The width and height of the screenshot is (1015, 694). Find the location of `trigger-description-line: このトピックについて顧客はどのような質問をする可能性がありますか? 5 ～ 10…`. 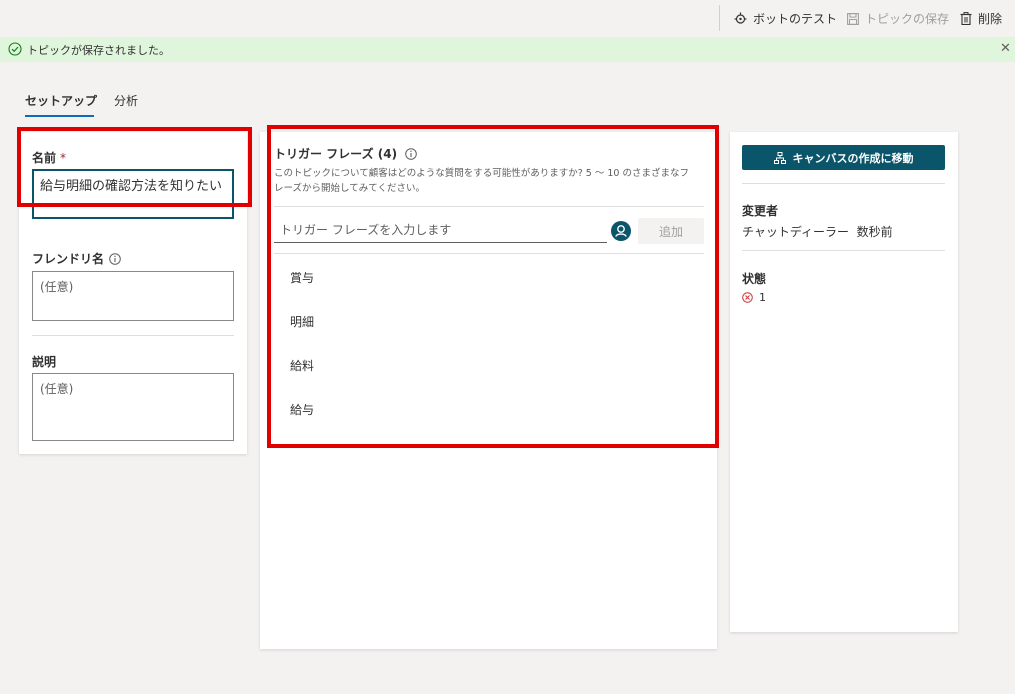

trigger-description-line: このトピックについて顧客はどのような質問をする可能性がありますか? 5 ～ 10… is located at coordinates (481, 173).